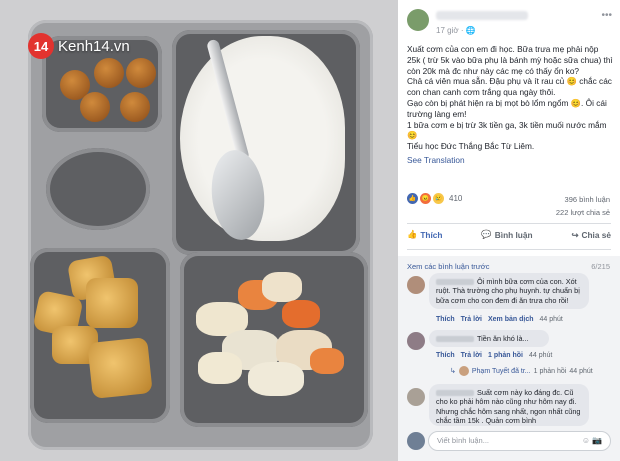 This screenshot has width=620, height=461. What do you see at coordinates (482, 15) in the screenshot?
I see `author-name-blurred` at bounding box center [482, 15].